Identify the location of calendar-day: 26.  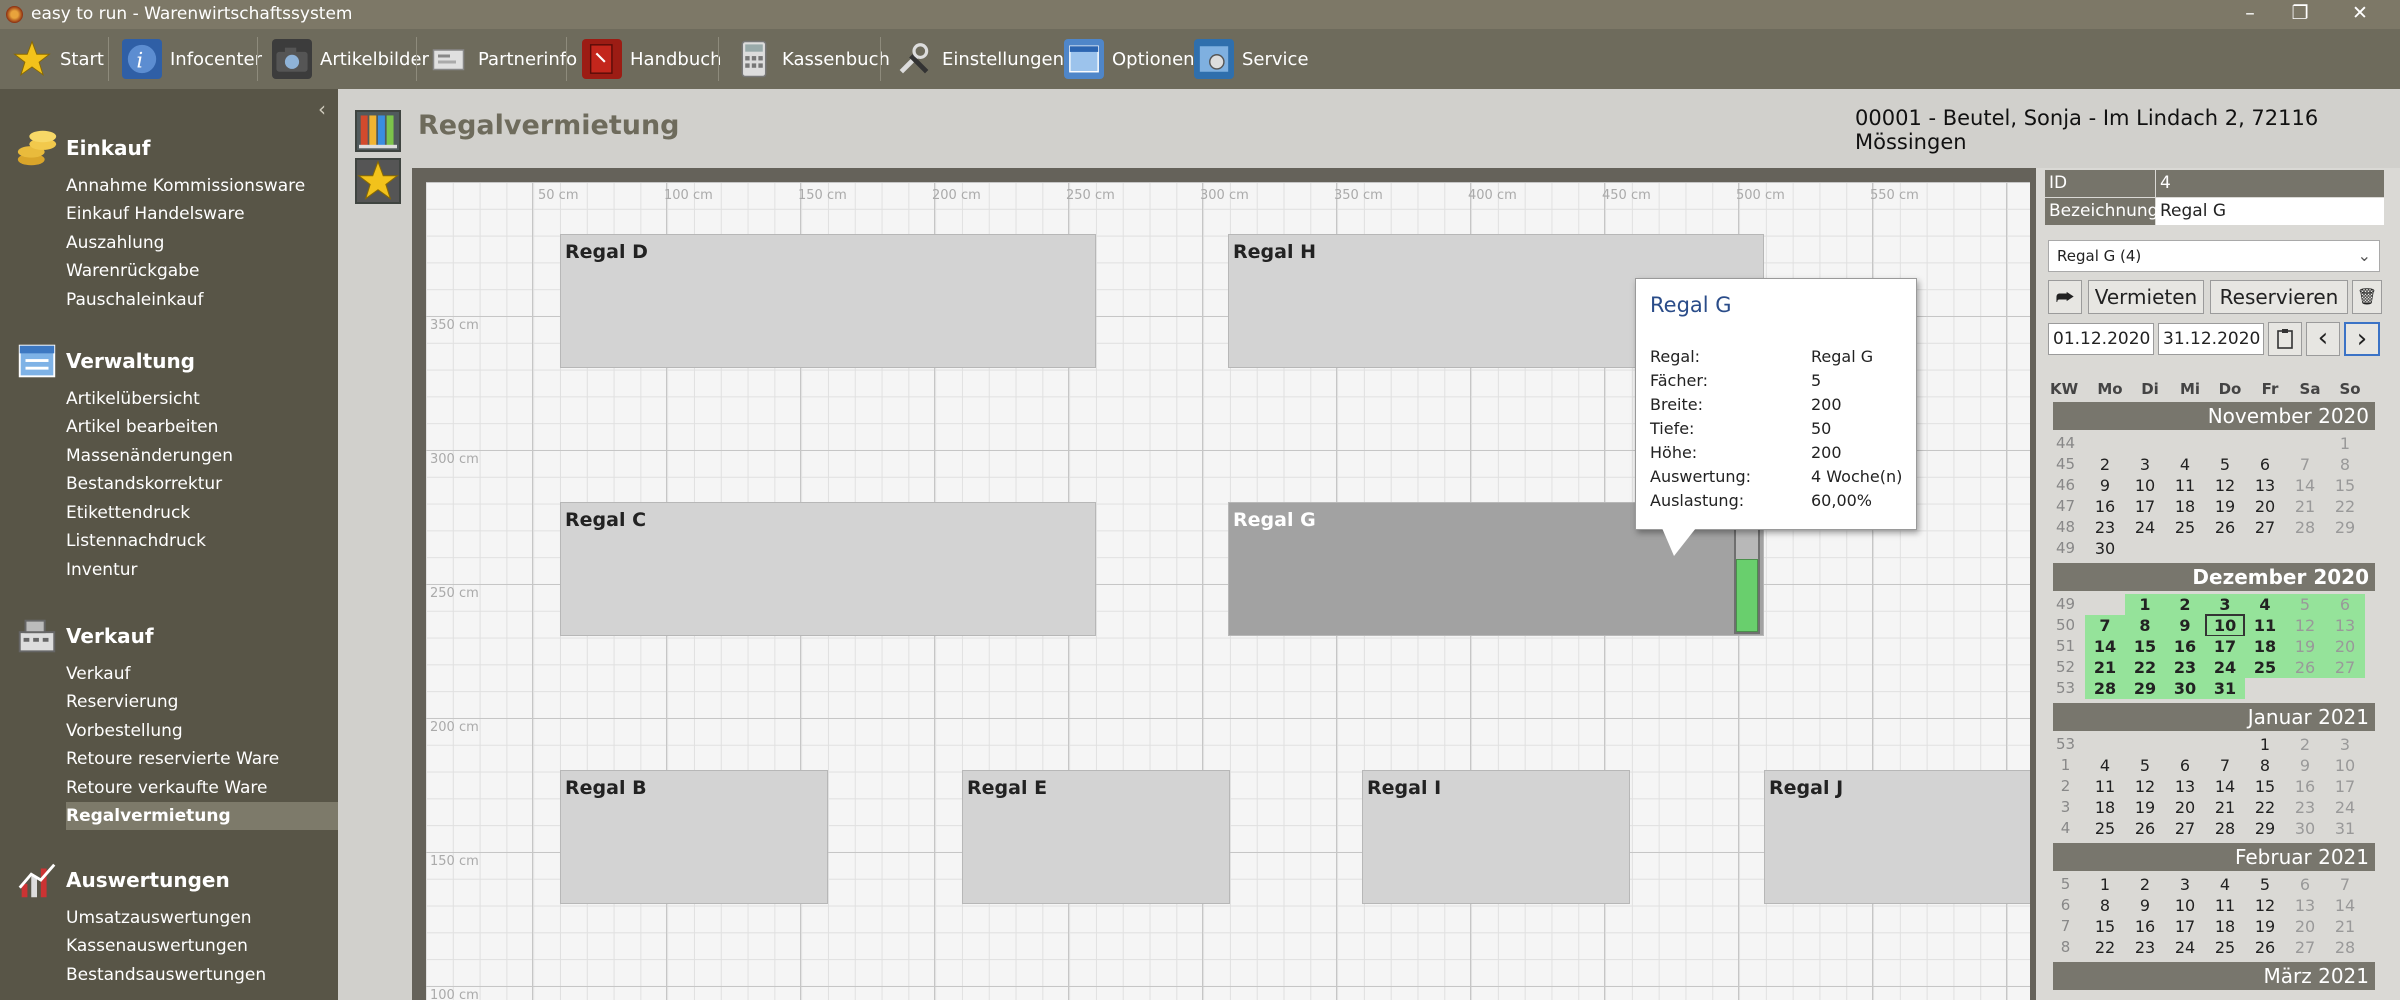
(2265, 947).